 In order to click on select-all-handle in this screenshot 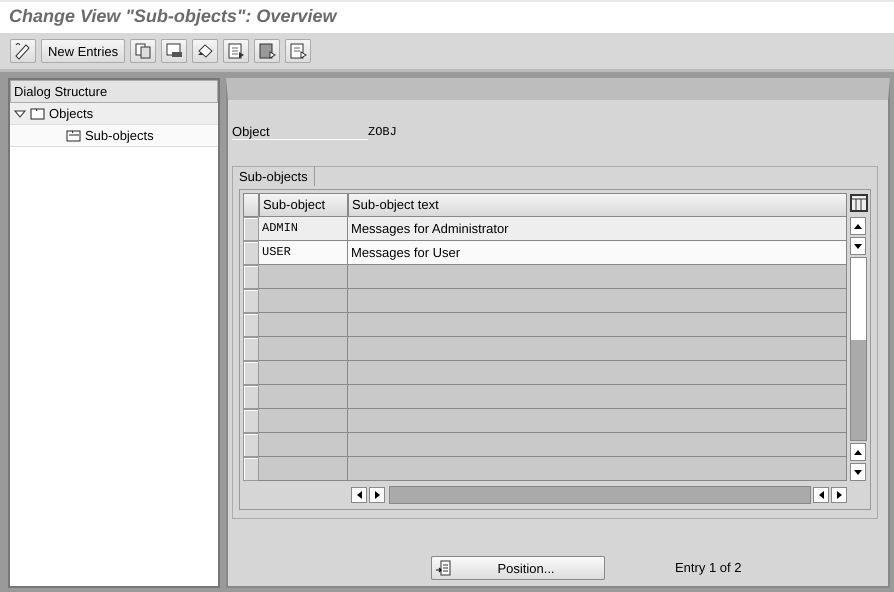, I will do `click(251, 205)`.